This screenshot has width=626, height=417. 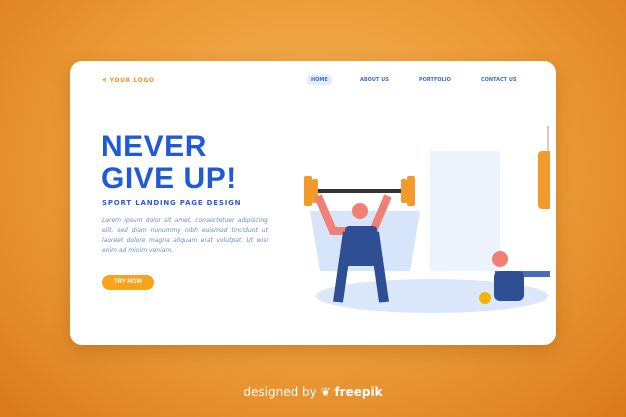 I want to click on page-title: NEVER GIVE UP!, so click(x=169, y=163).